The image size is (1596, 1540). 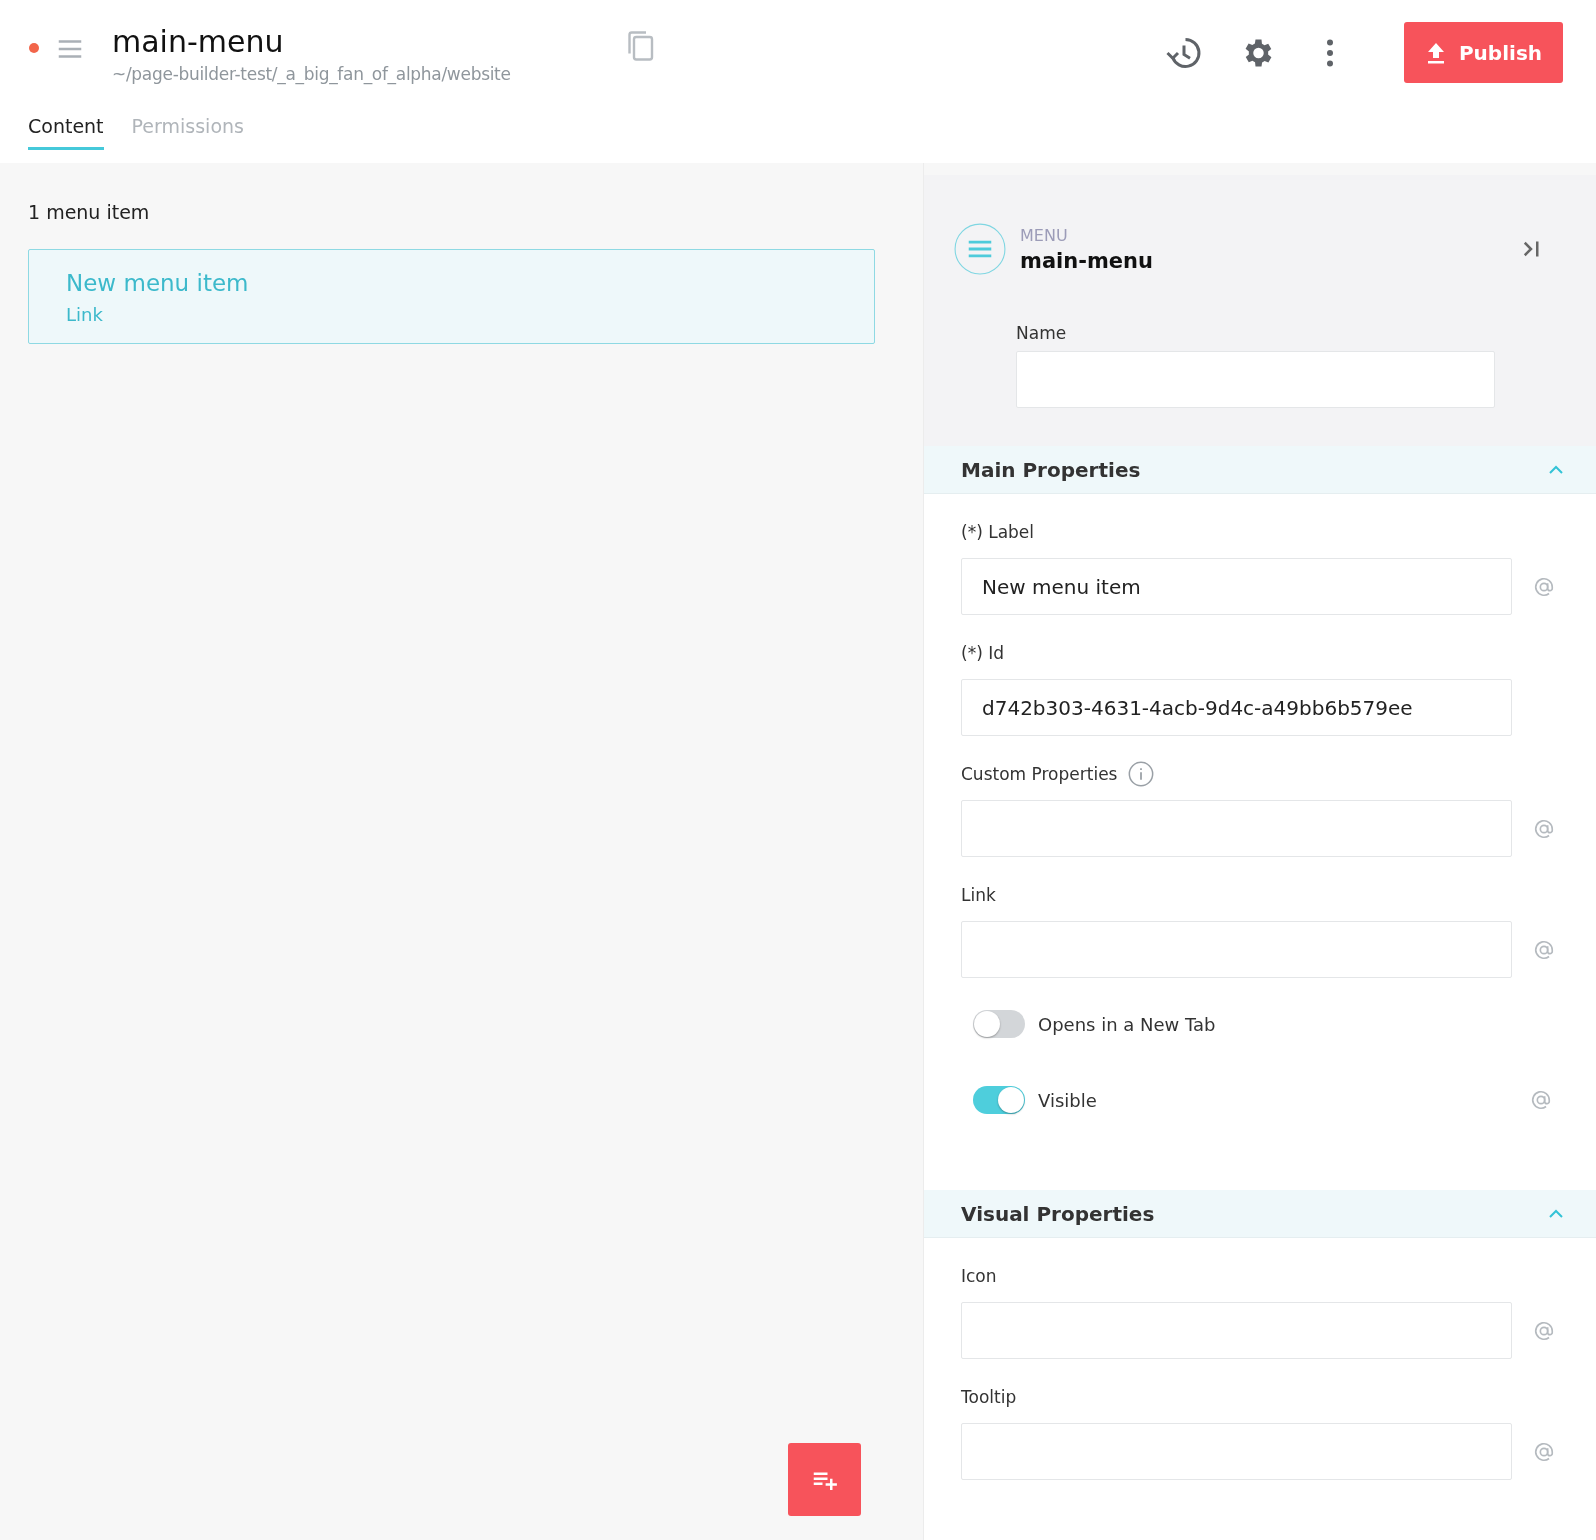 What do you see at coordinates (1260, 1214) in the screenshot?
I see `section-header: Visual Properties` at bounding box center [1260, 1214].